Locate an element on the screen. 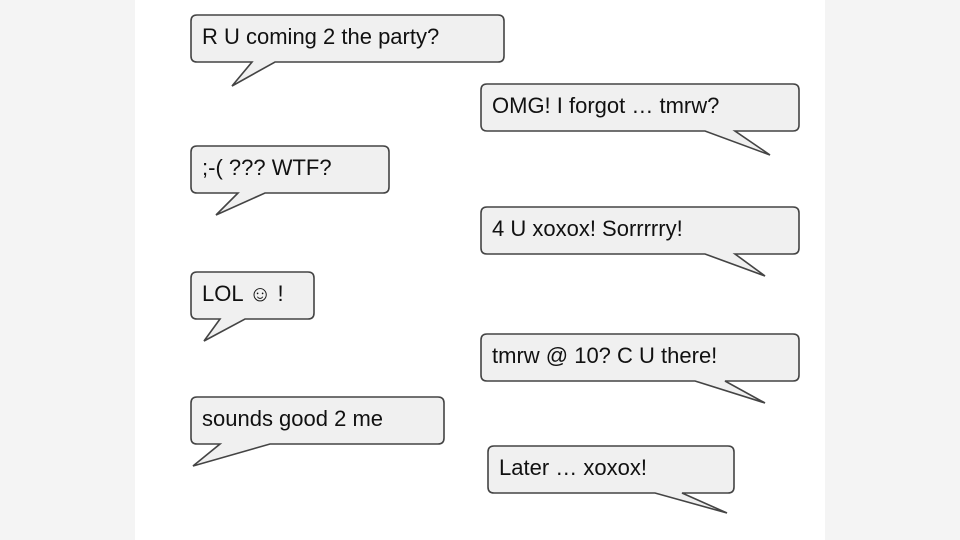 This screenshot has height=540, width=960. message-text: OMG! I forgot … tmrw? is located at coordinates (606, 105).